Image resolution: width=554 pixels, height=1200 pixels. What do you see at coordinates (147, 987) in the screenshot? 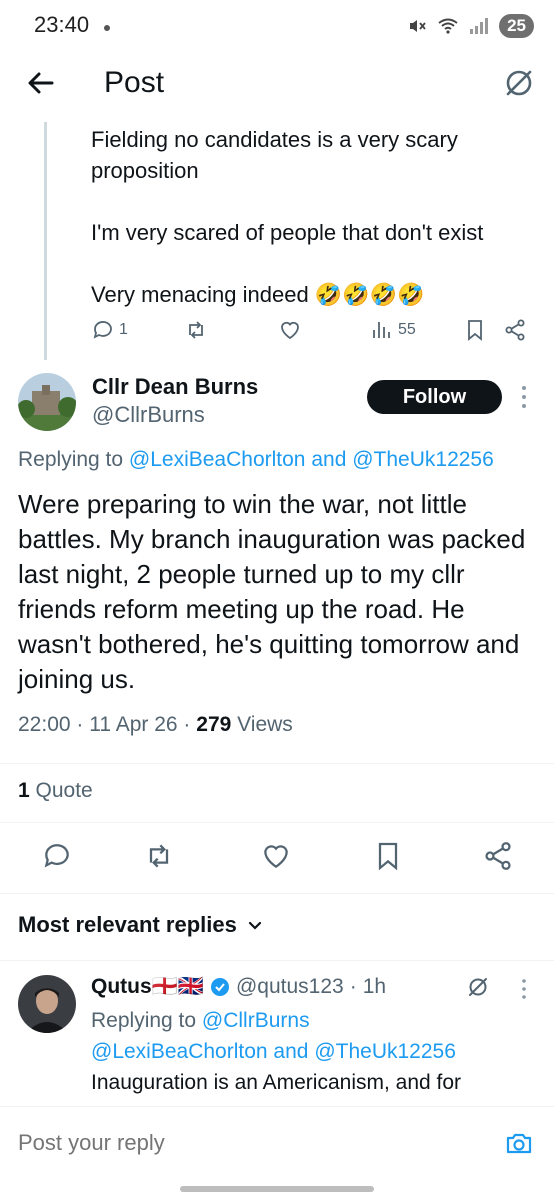
I see `reply-author-name: Qutus🏴󠁧󠁢󠁥󠁮󠁧󠁿🇬🇧` at bounding box center [147, 987].